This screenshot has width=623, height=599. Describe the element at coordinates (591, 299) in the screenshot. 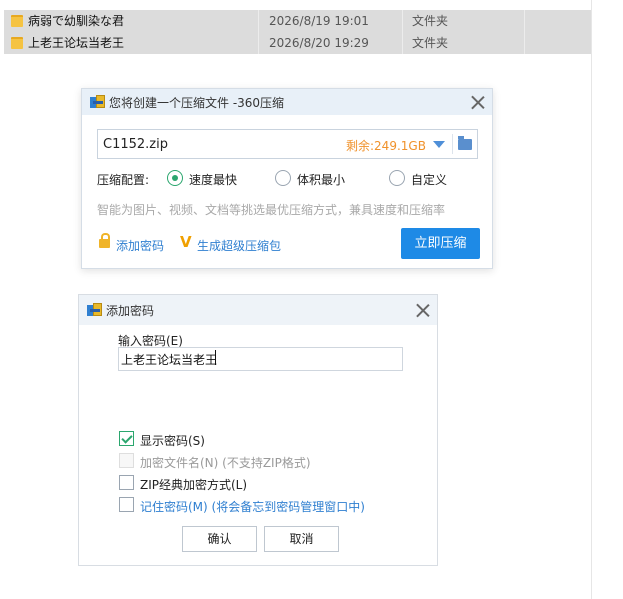

I see `pane-divider` at that location.